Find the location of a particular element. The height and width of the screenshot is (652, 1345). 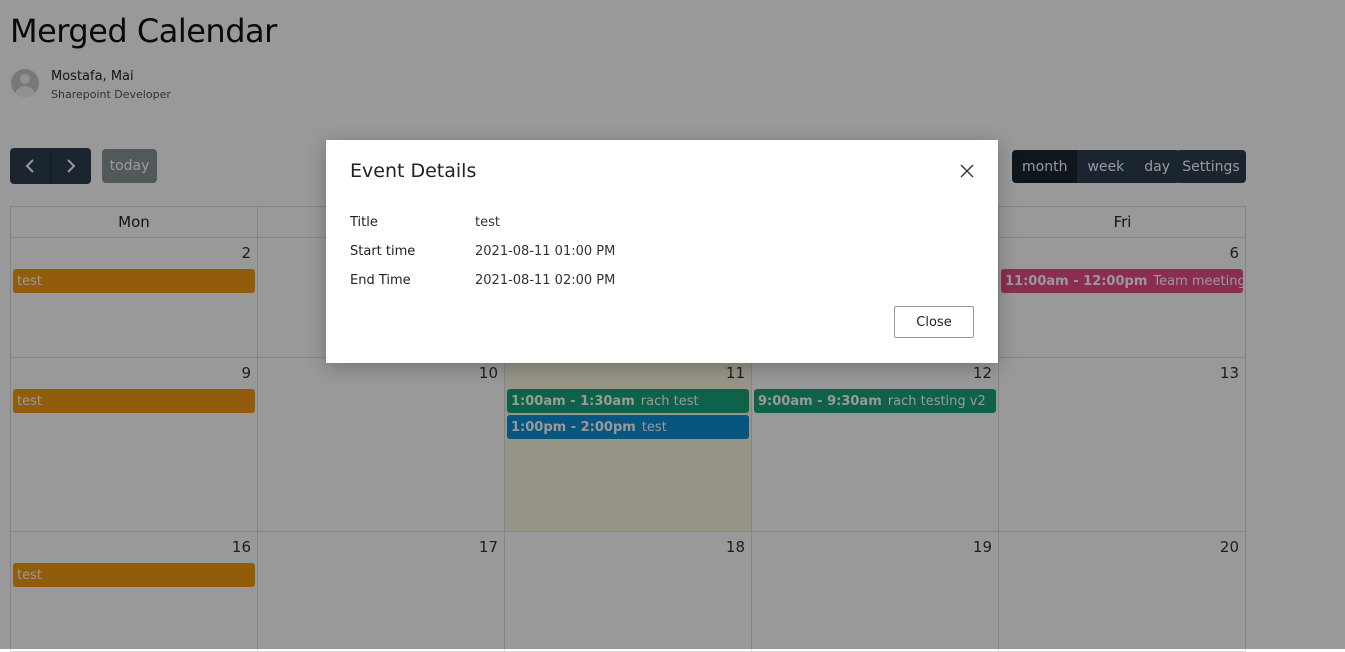

detail-row: Start time 2021-08-11 01:00 PM is located at coordinates (482, 251).